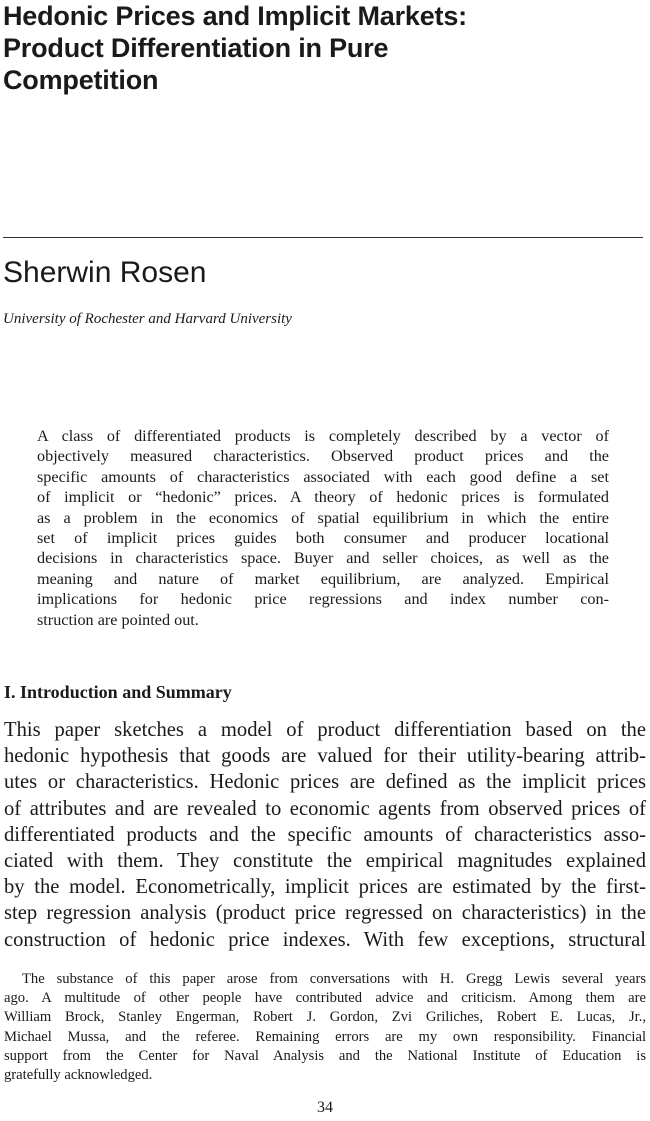 This screenshot has height=1121, width=650. I want to click on title-line: Product Differentiation in Pure, so click(196, 48).